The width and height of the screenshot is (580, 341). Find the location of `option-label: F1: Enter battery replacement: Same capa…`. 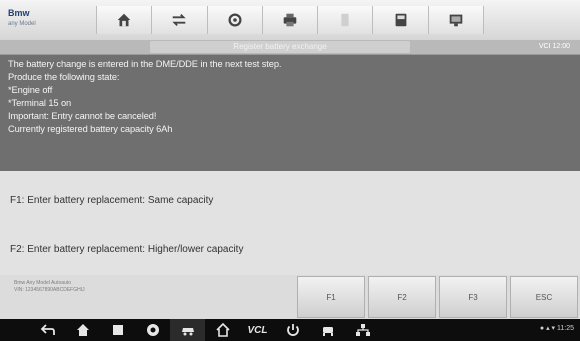

option-label: F1: Enter battery replacement: Same capa… is located at coordinates (112, 200).